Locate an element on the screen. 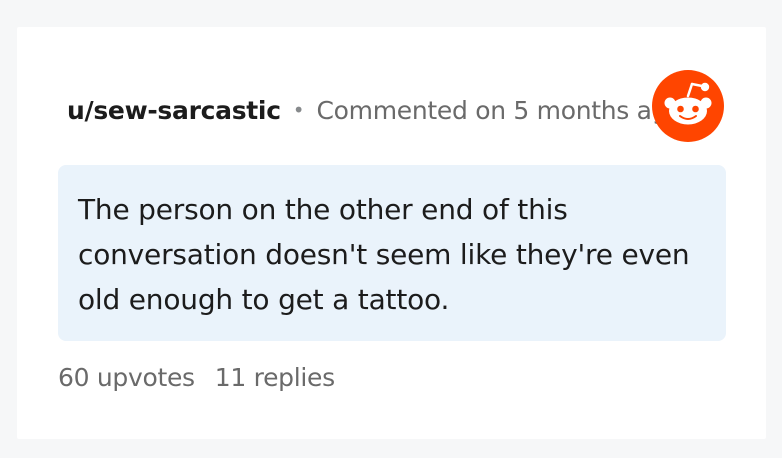  reddit-snoo-icon is located at coordinates (688, 106).